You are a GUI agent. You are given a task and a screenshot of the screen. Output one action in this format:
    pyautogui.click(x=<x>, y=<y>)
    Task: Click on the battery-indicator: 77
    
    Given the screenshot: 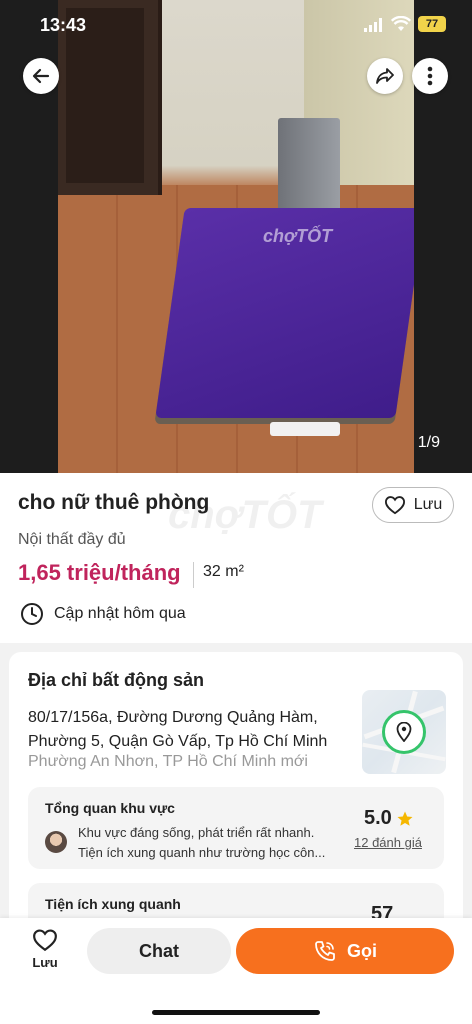 What is the action you would take?
    pyautogui.click(x=432, y=24)
    